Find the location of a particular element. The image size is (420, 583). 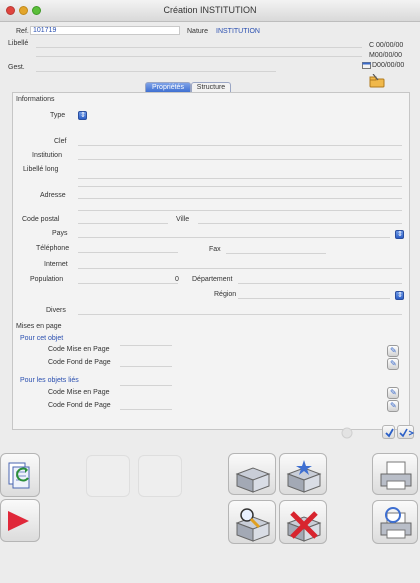

print-preview-button is located at coordinates (395, 522).